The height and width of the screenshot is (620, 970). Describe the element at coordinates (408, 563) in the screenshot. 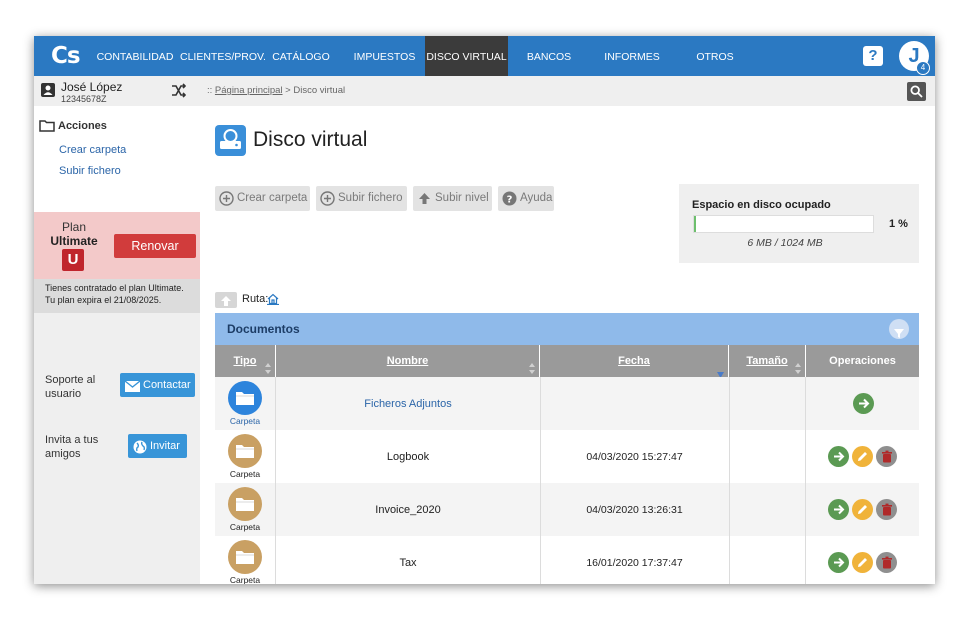

I see `folder-name: Tax` at that location.